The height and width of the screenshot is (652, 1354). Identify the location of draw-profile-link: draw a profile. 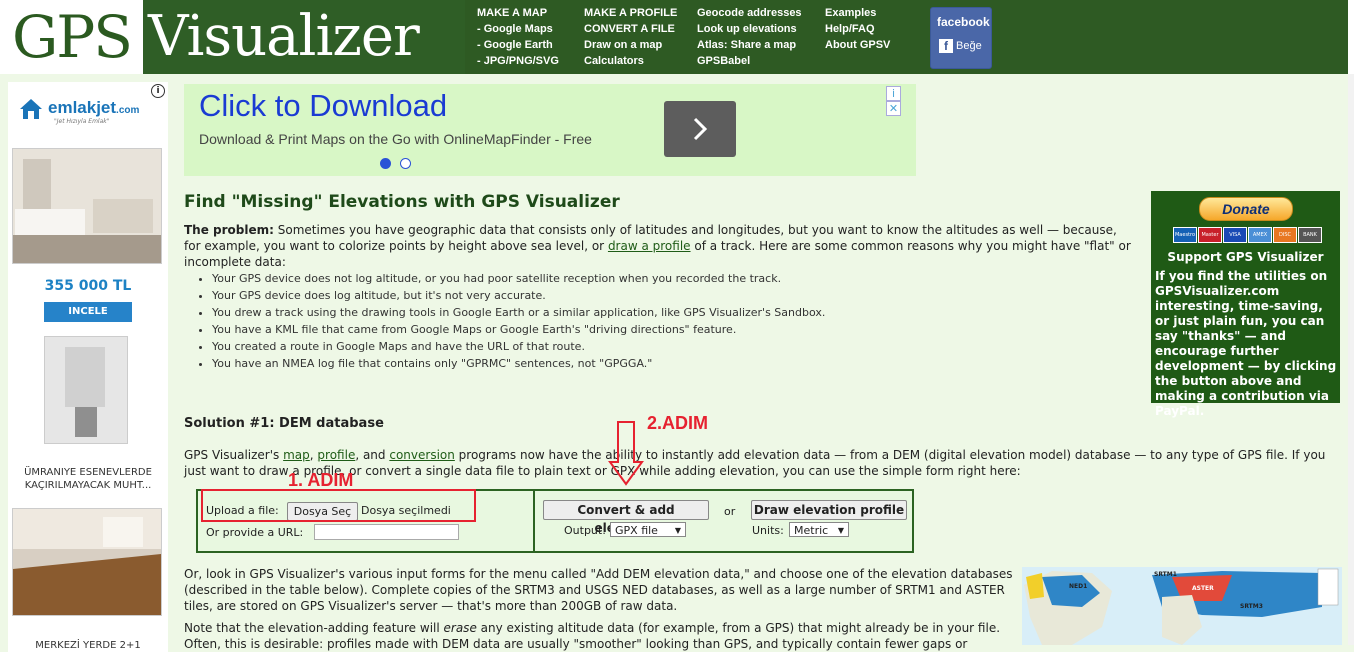
(649, 246).